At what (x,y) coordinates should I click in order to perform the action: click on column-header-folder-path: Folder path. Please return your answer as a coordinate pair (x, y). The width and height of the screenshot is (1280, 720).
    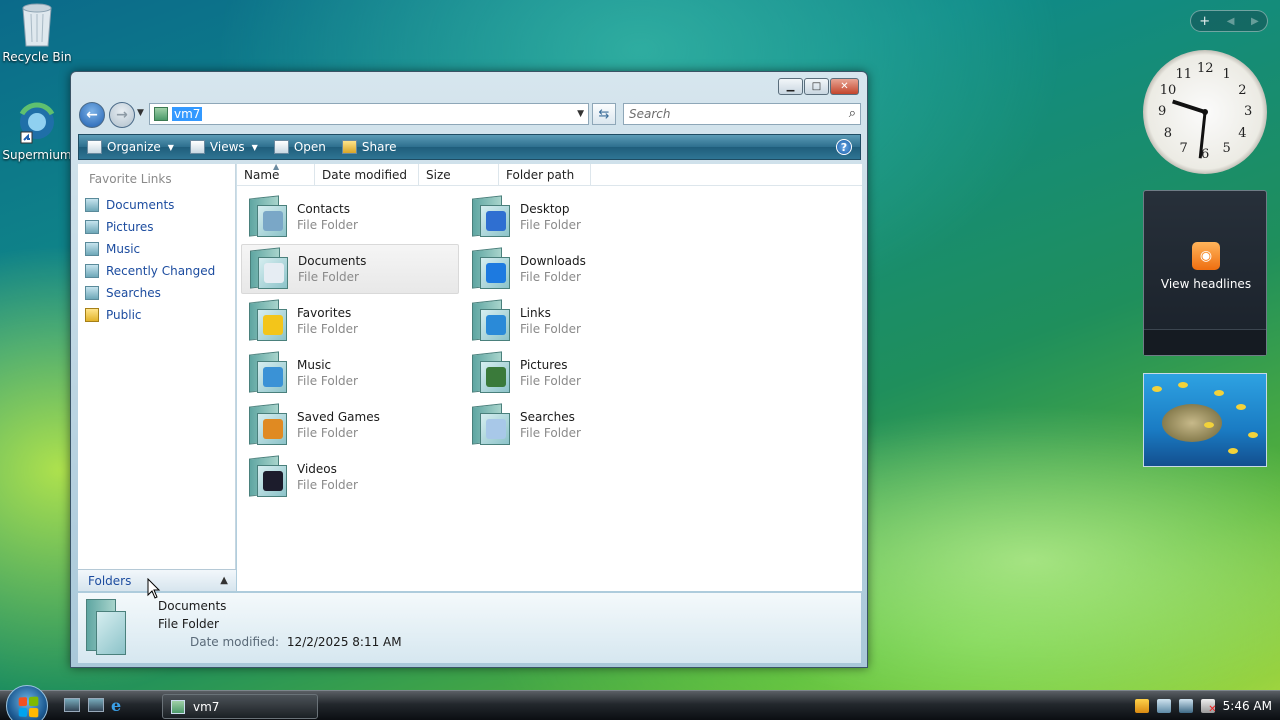
    Looking at the image, I should click on (545, 175).